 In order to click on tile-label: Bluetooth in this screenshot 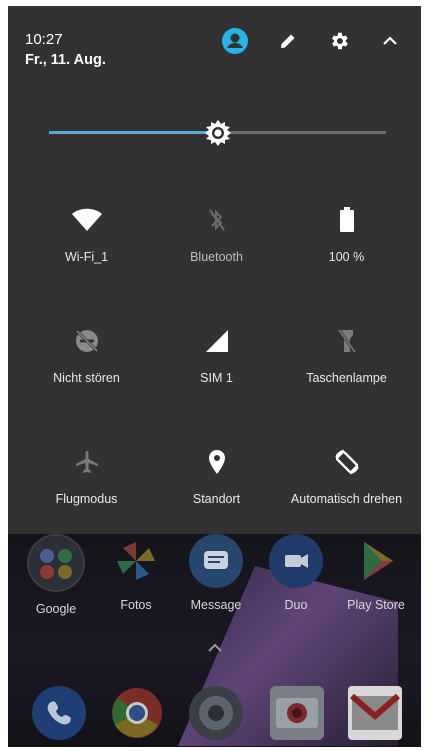, I will do `click(216, 257)`.